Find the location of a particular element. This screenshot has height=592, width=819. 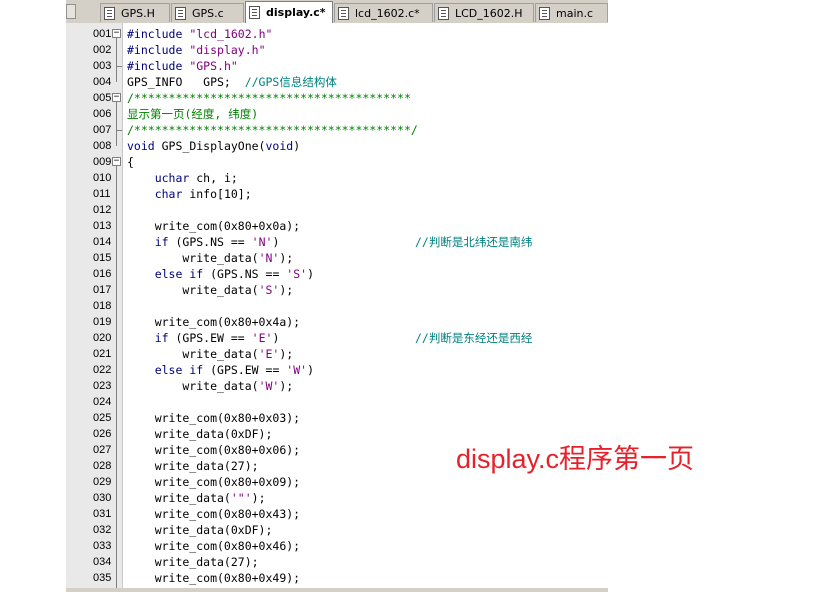

code-line: 024 is located at coordinates (337, 402).